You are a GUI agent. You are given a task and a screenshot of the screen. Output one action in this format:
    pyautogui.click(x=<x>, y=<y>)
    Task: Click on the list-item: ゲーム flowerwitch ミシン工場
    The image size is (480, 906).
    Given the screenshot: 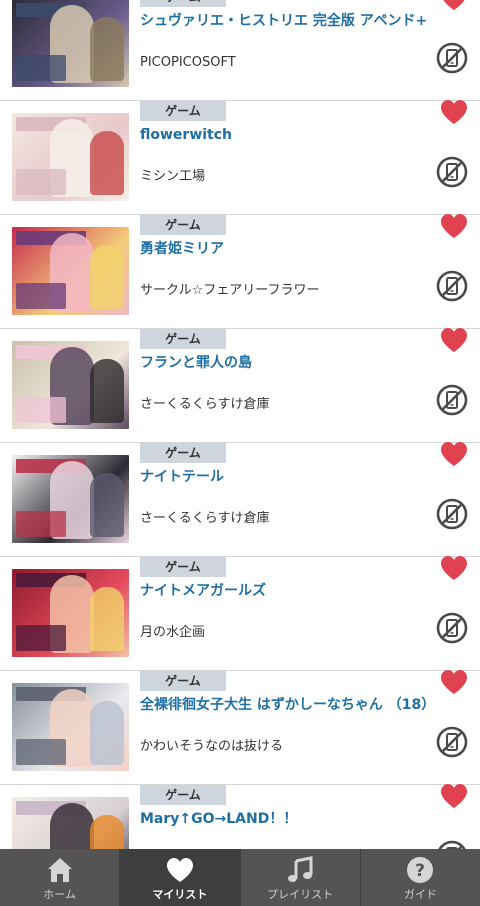 What is the action you would take?
    pyautogui.click(x=240, y=157)
    